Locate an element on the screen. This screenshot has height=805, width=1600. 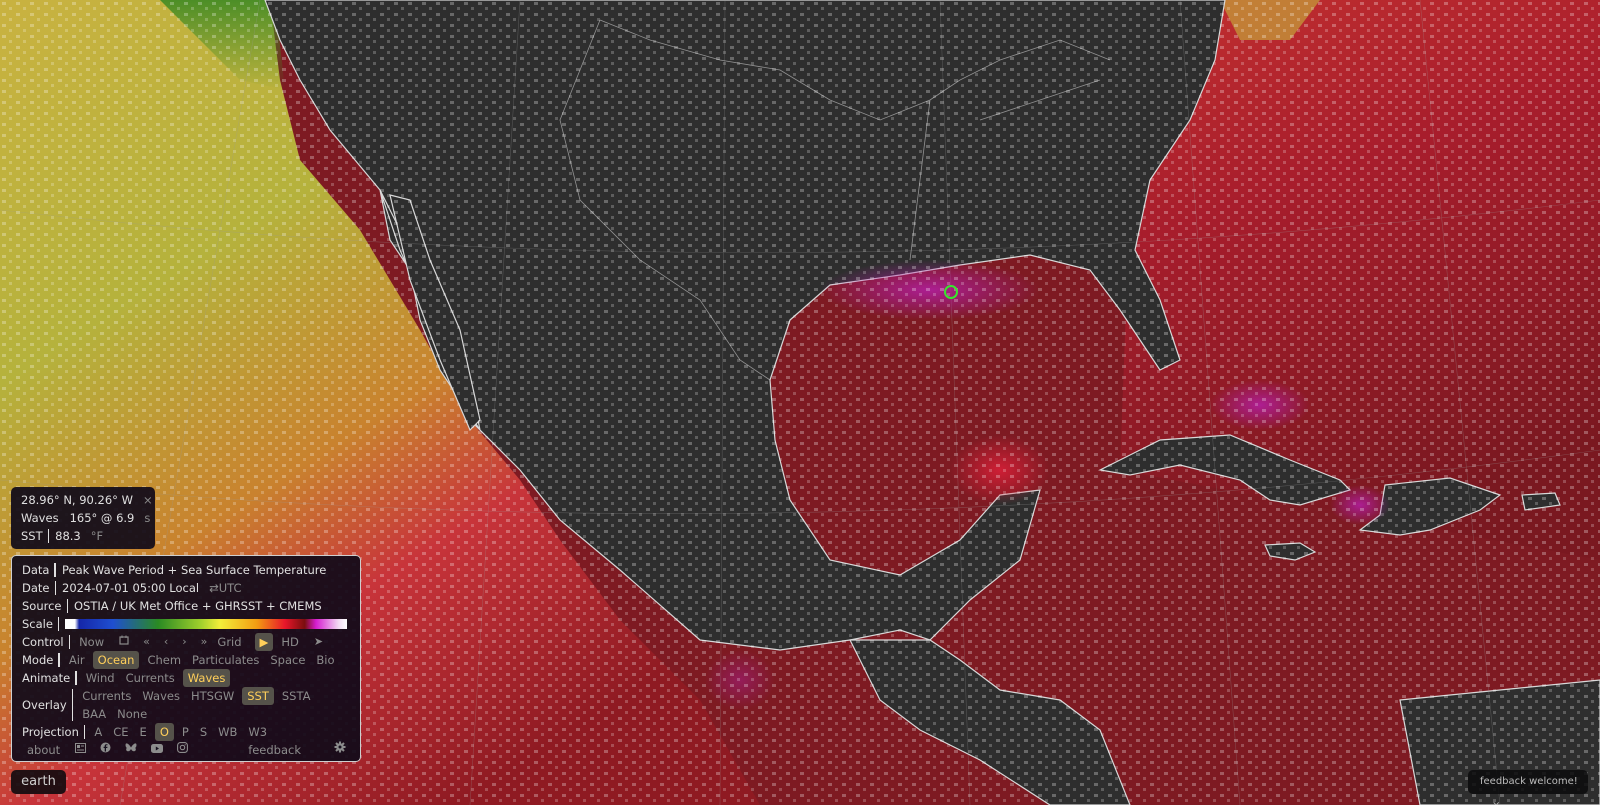
animate-option: Waves is located at coordinates (206, 678).